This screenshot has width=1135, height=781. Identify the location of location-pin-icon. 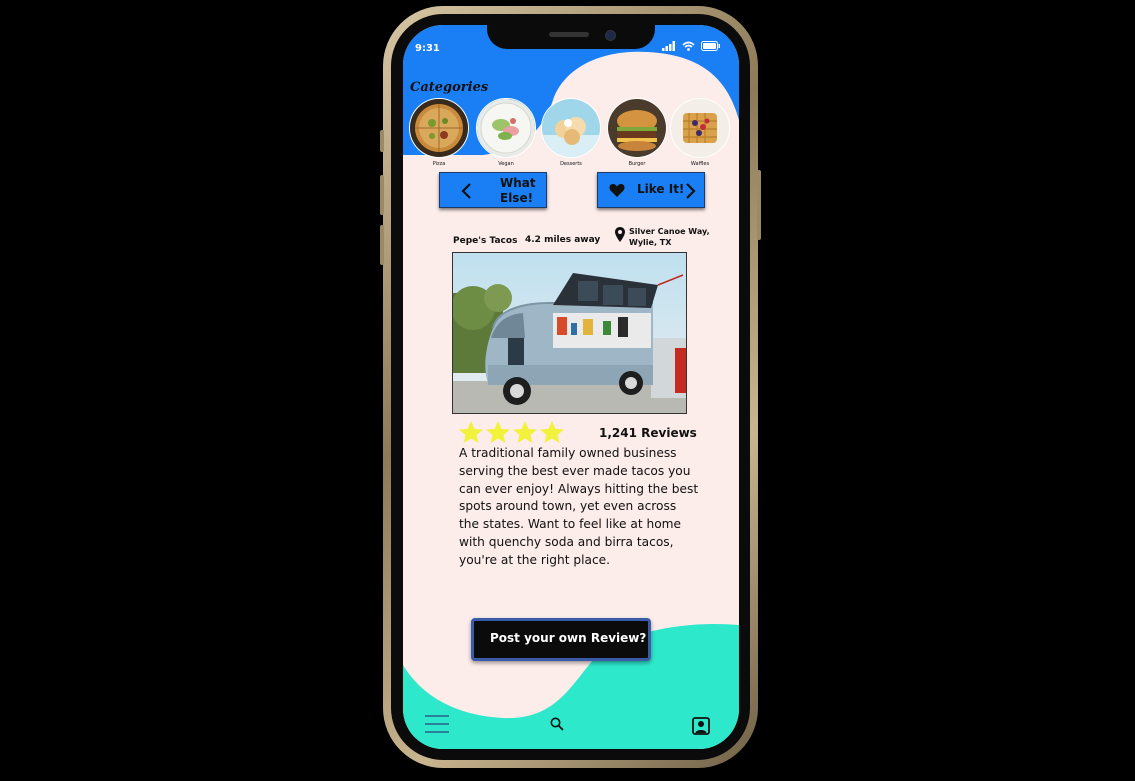
(620, 234).